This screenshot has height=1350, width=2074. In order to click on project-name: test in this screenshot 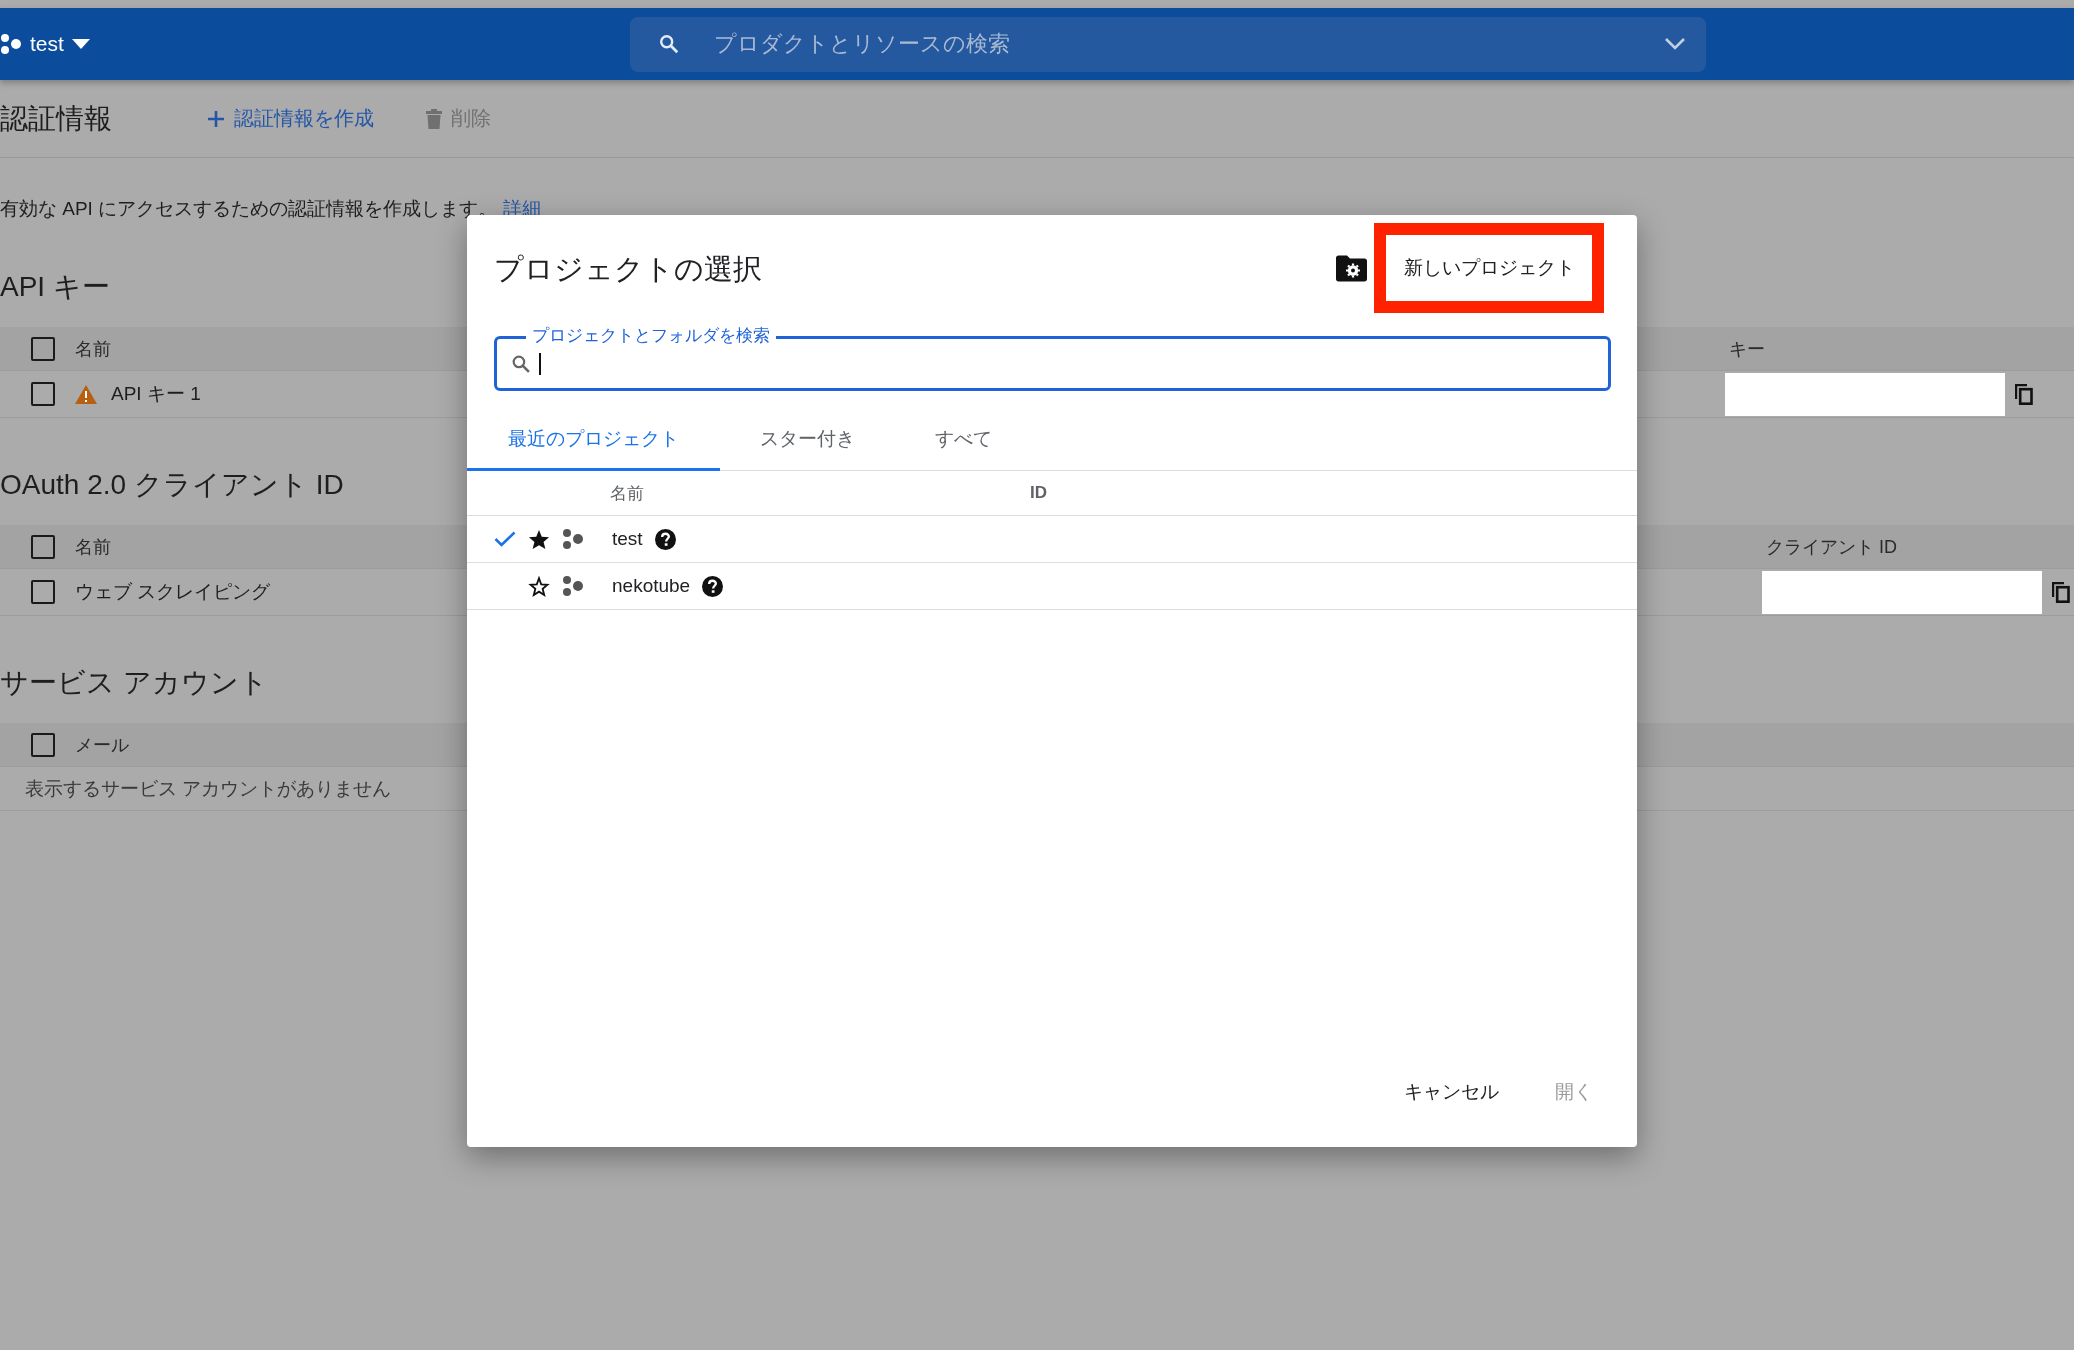, I will do `click(627, 539)`.